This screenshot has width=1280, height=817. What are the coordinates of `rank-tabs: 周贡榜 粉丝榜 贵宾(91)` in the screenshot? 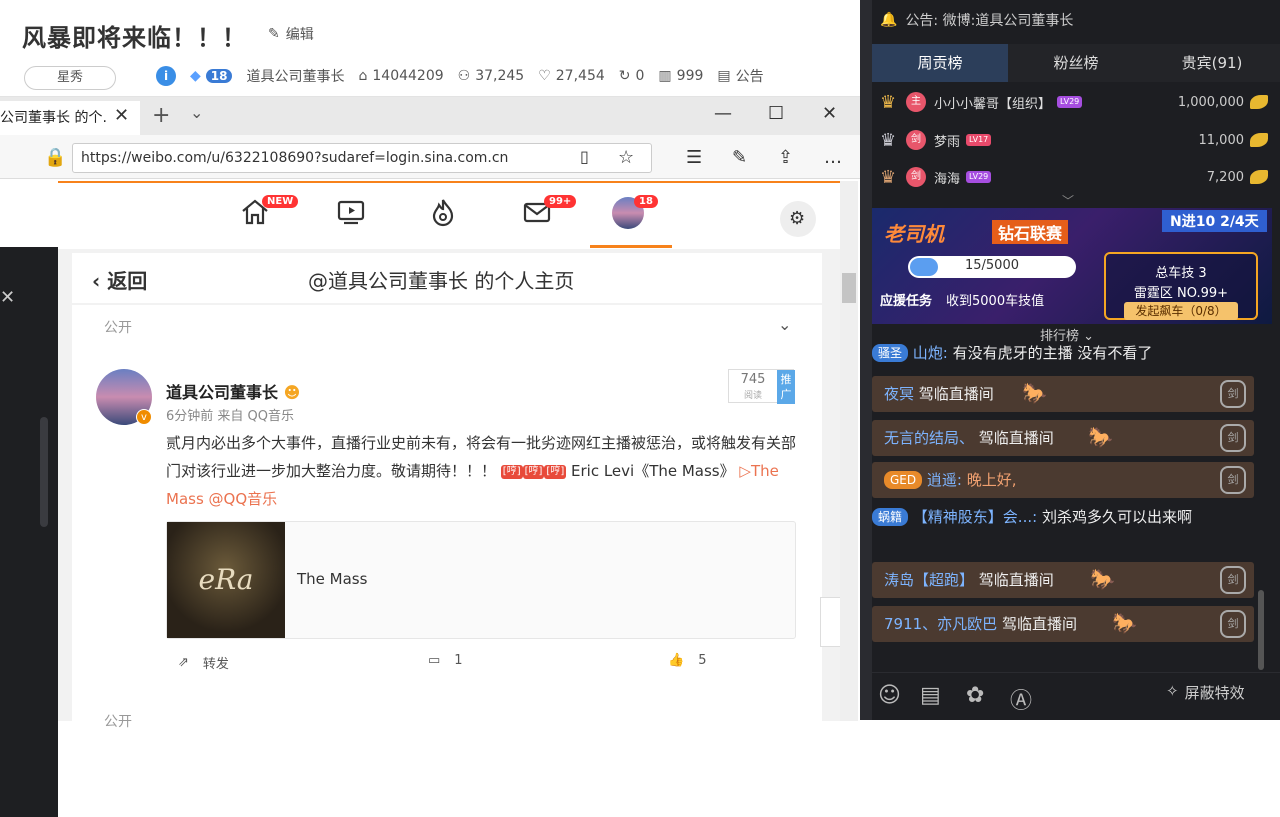 It's located at (1076, 63).